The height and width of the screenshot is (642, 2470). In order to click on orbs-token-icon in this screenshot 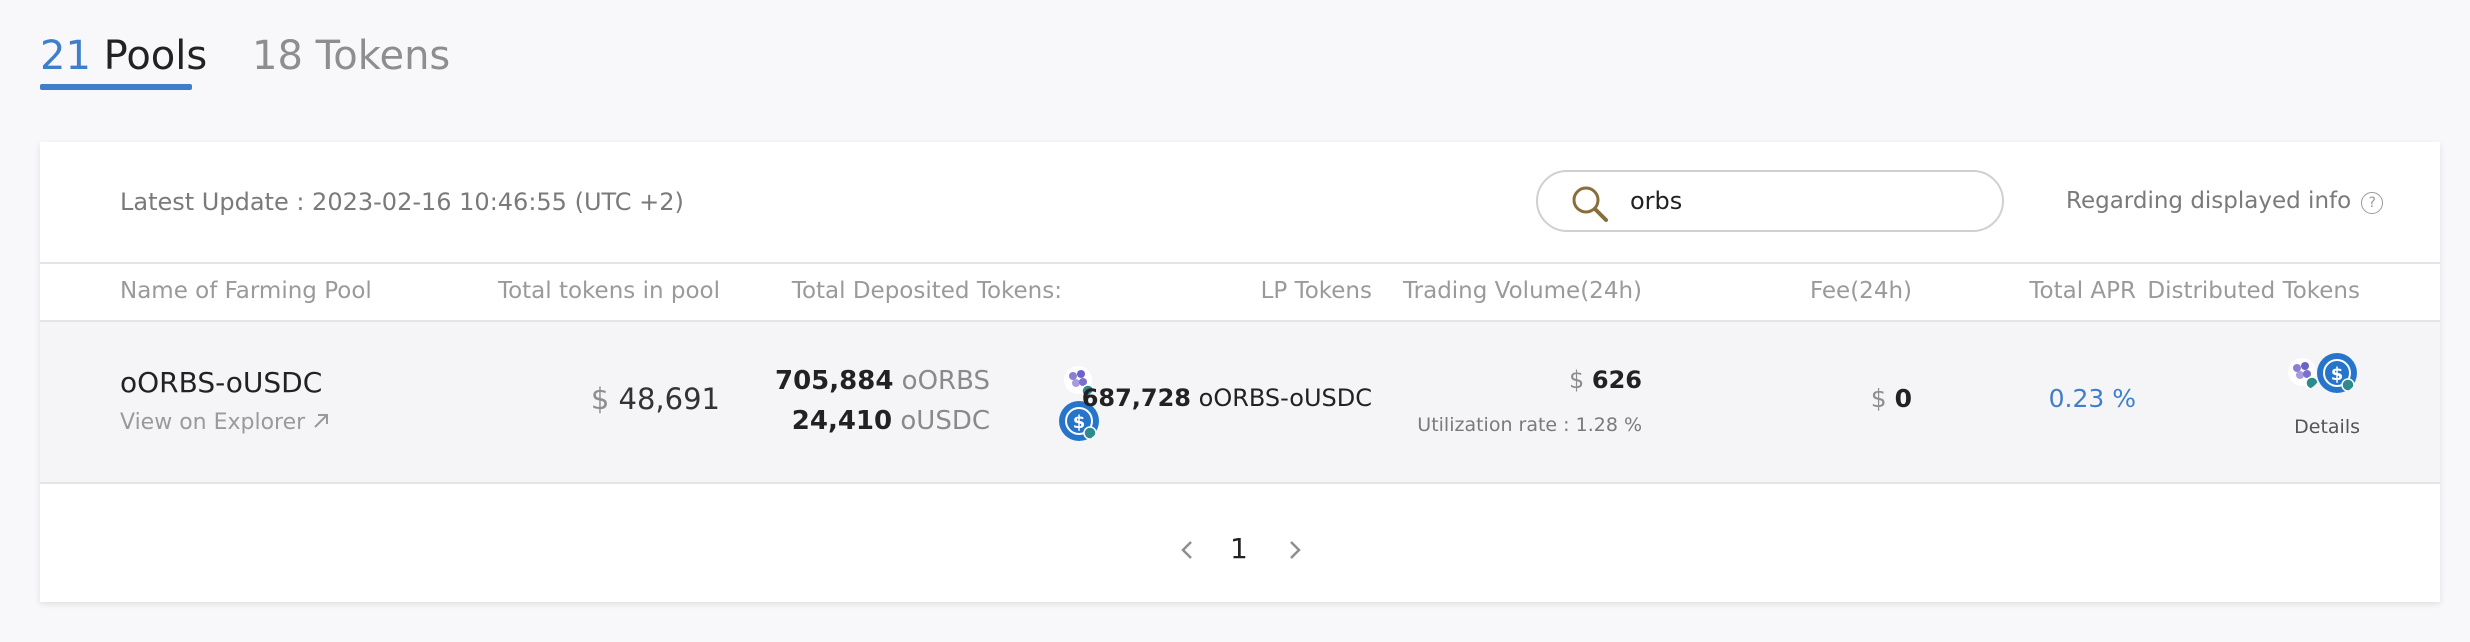, I will do `click(2303, 374)`.